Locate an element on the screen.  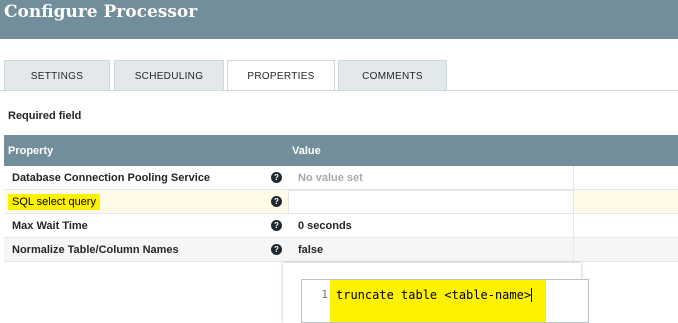
table-row: Normalize Table/Column Names ? false is located at coordinates (341, 250).